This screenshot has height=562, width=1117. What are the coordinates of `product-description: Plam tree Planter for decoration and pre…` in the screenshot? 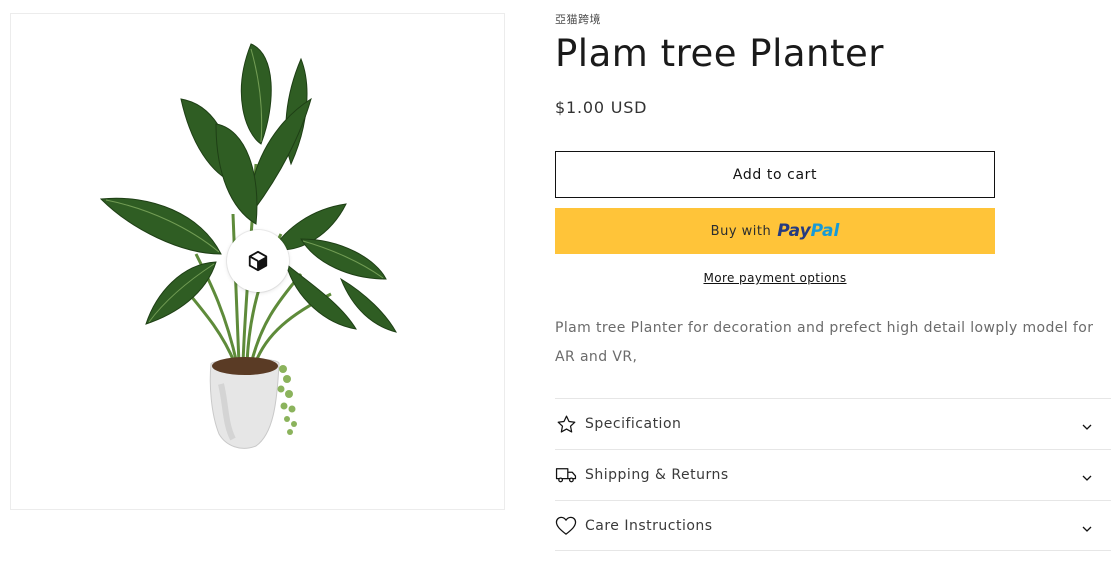 It's located at (824, 342).